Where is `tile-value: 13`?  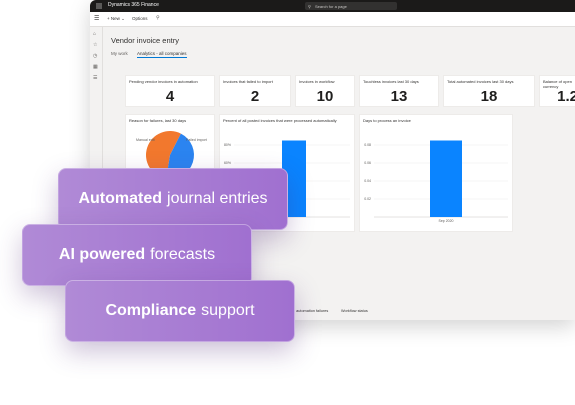 tile-value: 13 is located at coordinates (399, 96).